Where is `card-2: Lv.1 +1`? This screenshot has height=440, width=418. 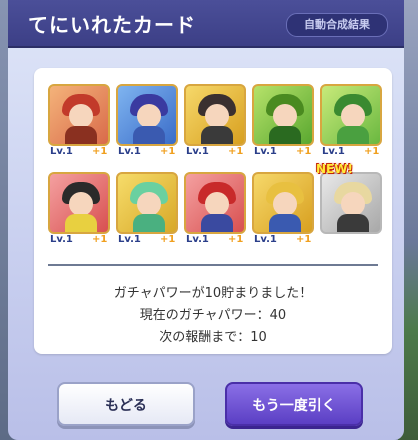
card-2: Lv.1 +1 is located at coordinates (147, 122).